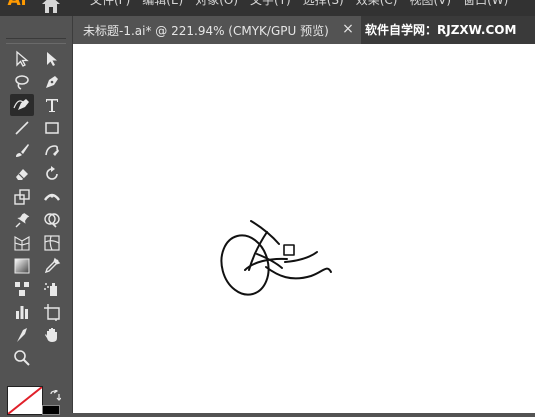  I want to click on shaper-tool, so click(52, 151).